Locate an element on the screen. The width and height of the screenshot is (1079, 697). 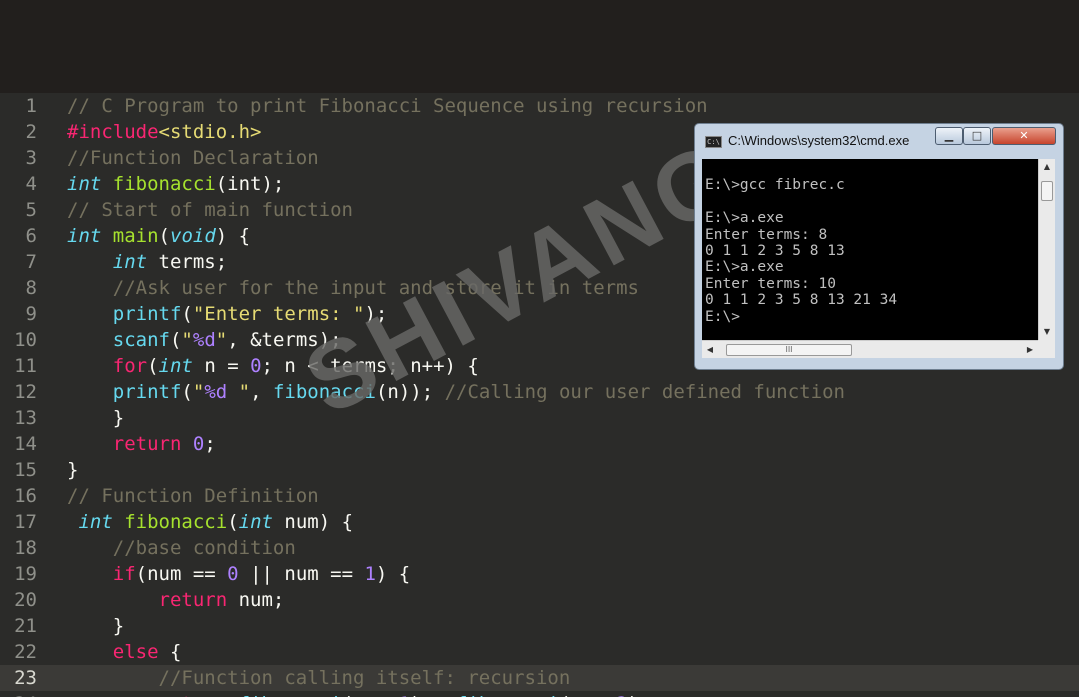
horizontal-scrollbar: ◀ III ▶ is located at coordinates (870, 349).